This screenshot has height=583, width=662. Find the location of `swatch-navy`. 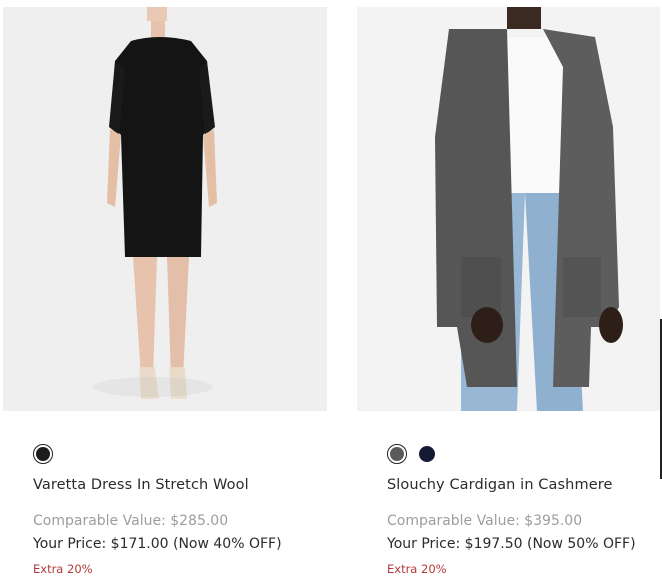

swatch-navy is located at coordinates (427, 454).